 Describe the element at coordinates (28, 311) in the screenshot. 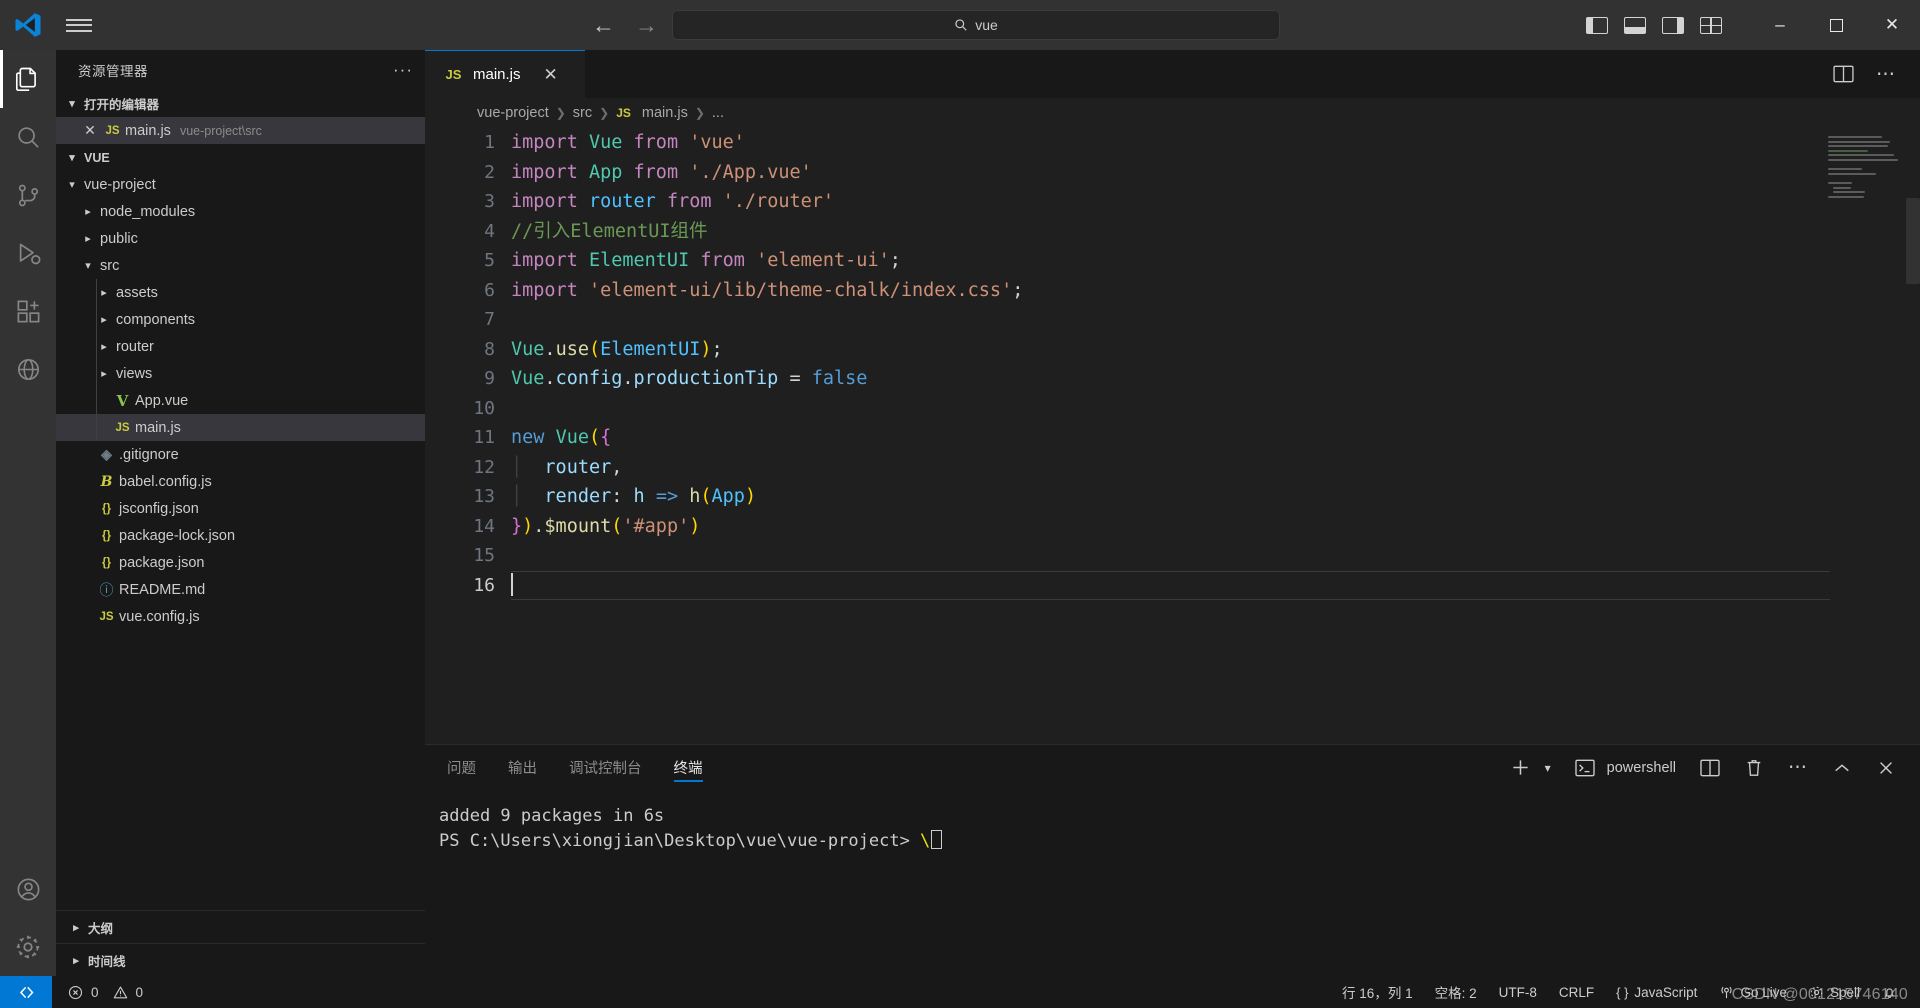

I see `activitybar-item-extensions` at that location.